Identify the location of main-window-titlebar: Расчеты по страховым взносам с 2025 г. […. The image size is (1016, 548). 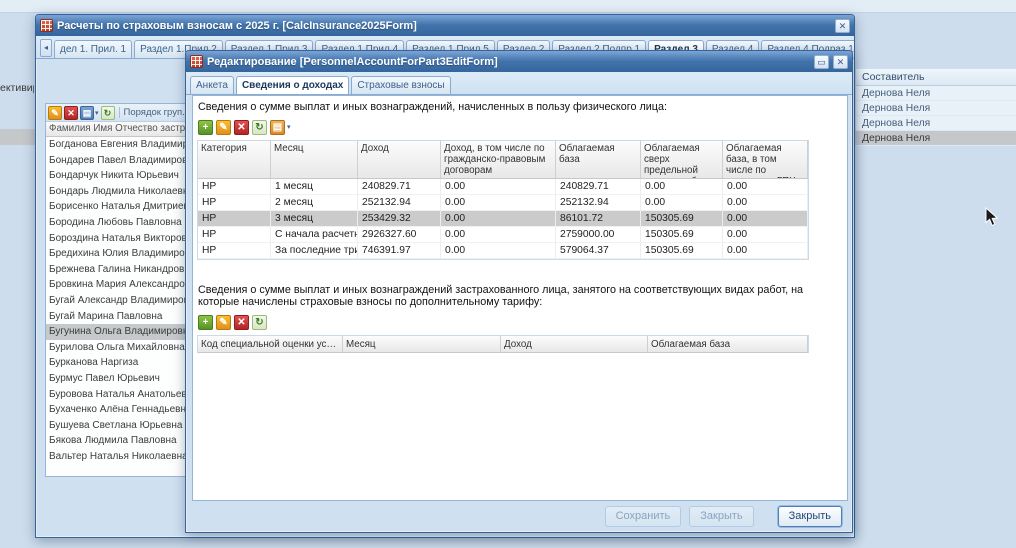
(445, 25).